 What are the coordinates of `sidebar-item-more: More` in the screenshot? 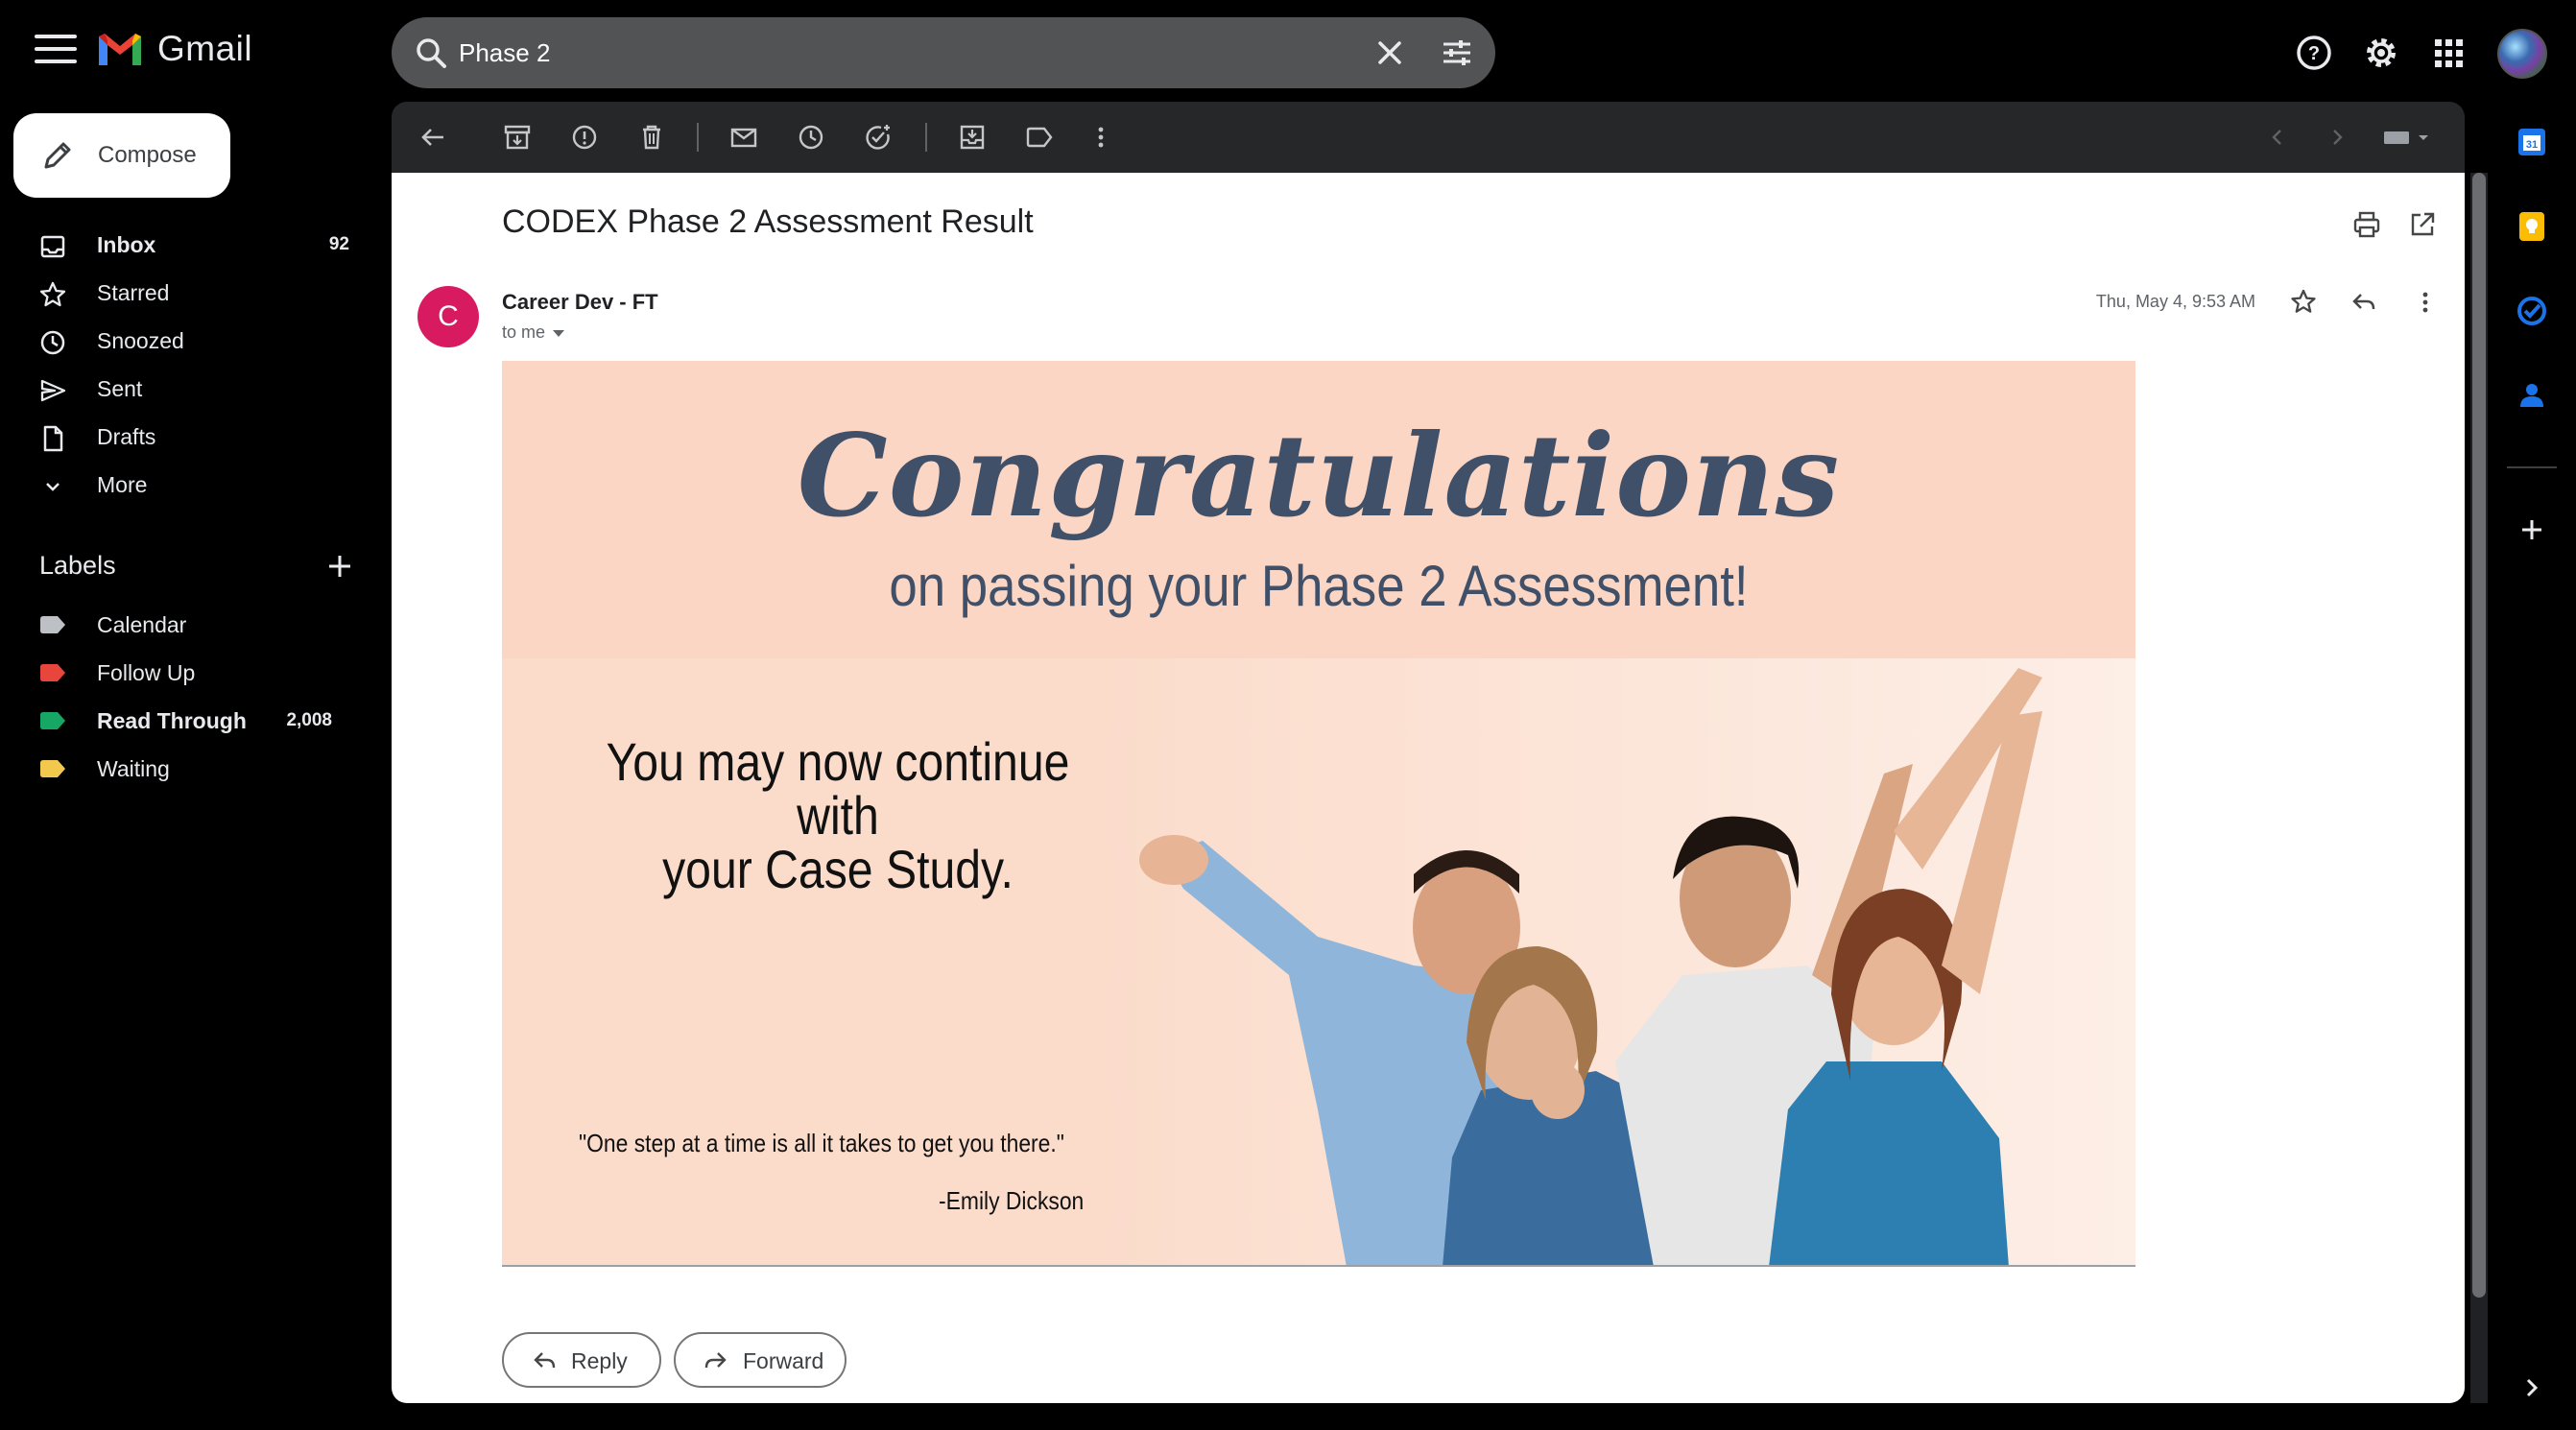 It's located at (187, 485).